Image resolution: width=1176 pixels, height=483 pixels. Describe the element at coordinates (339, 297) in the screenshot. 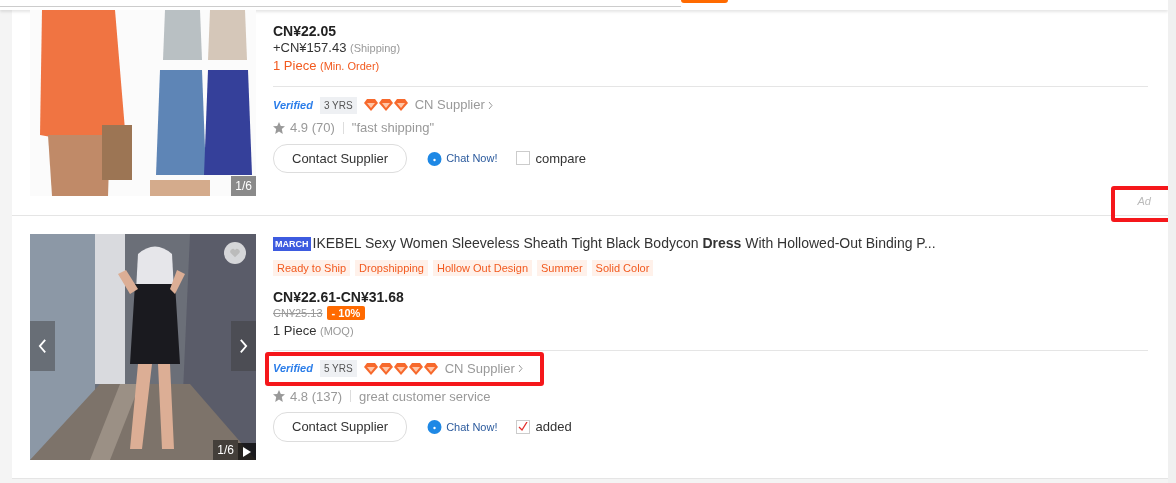

I see `price: CN¥22.61-CN¥31.68` at that location.